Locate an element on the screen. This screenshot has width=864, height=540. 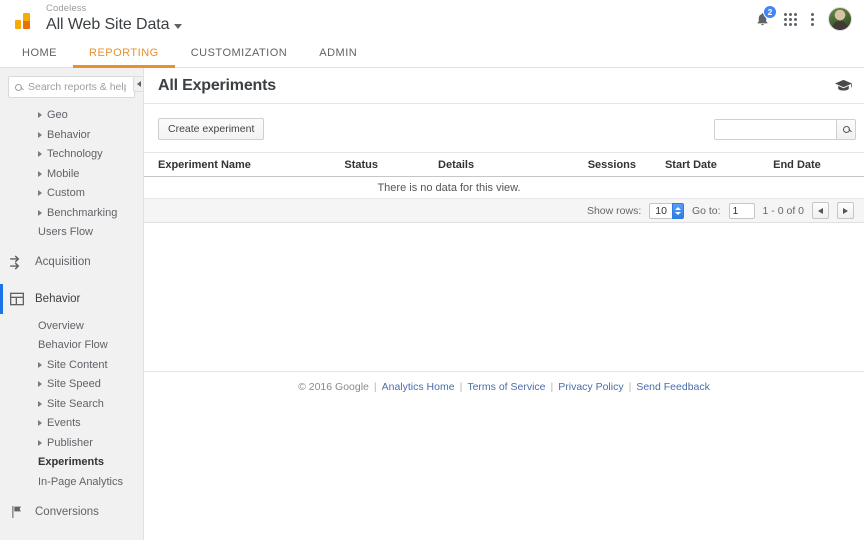
sidebar-item-overview: Overview is located at coordinates (71, 326).